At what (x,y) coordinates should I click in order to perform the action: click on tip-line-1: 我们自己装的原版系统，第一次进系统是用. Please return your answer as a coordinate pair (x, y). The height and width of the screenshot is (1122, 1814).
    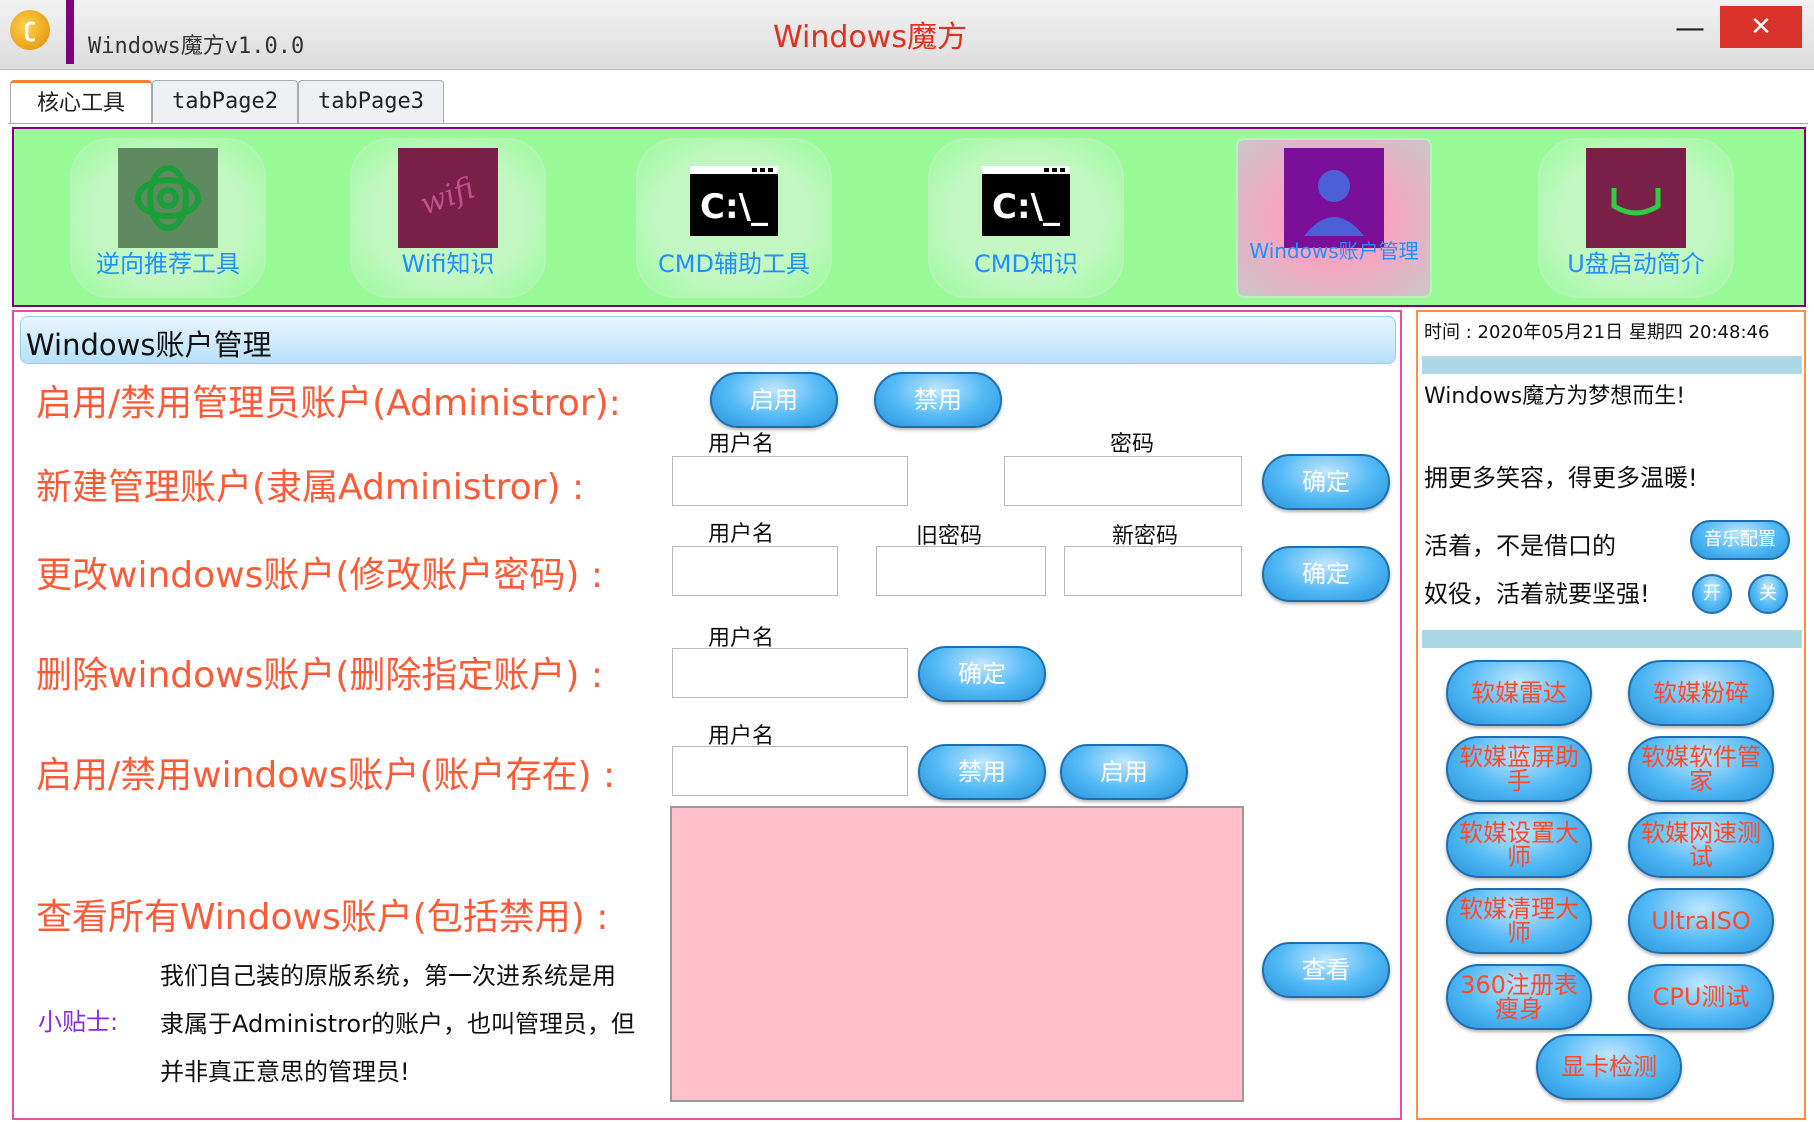
    Looking at the image, I should click on (388, 976).